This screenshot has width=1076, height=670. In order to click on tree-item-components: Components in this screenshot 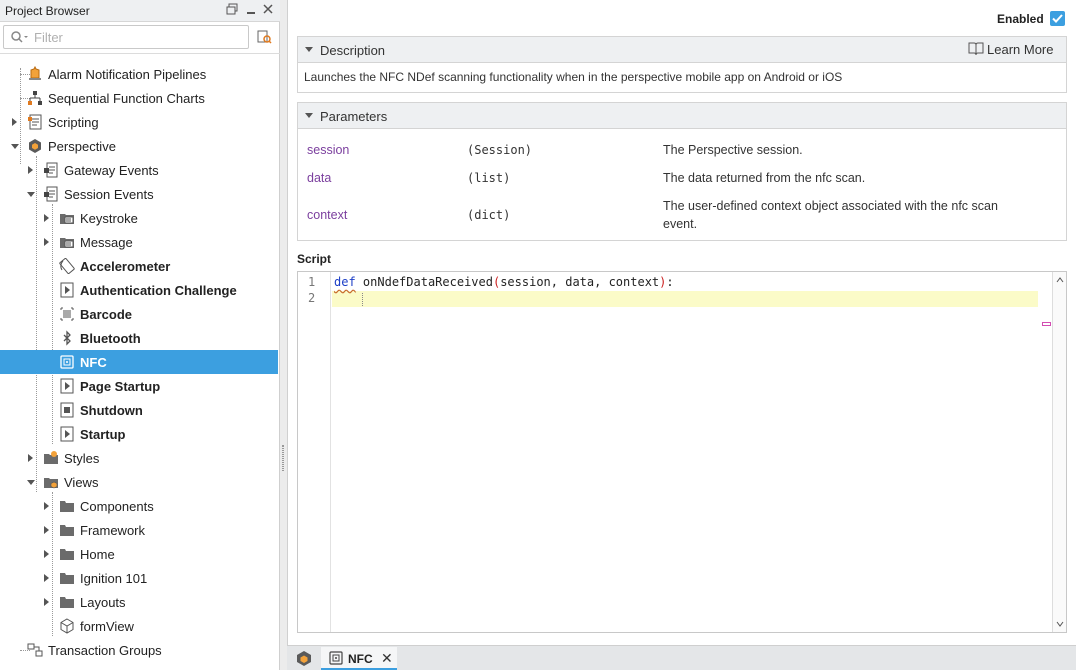, I will do `click(139, 506)`.